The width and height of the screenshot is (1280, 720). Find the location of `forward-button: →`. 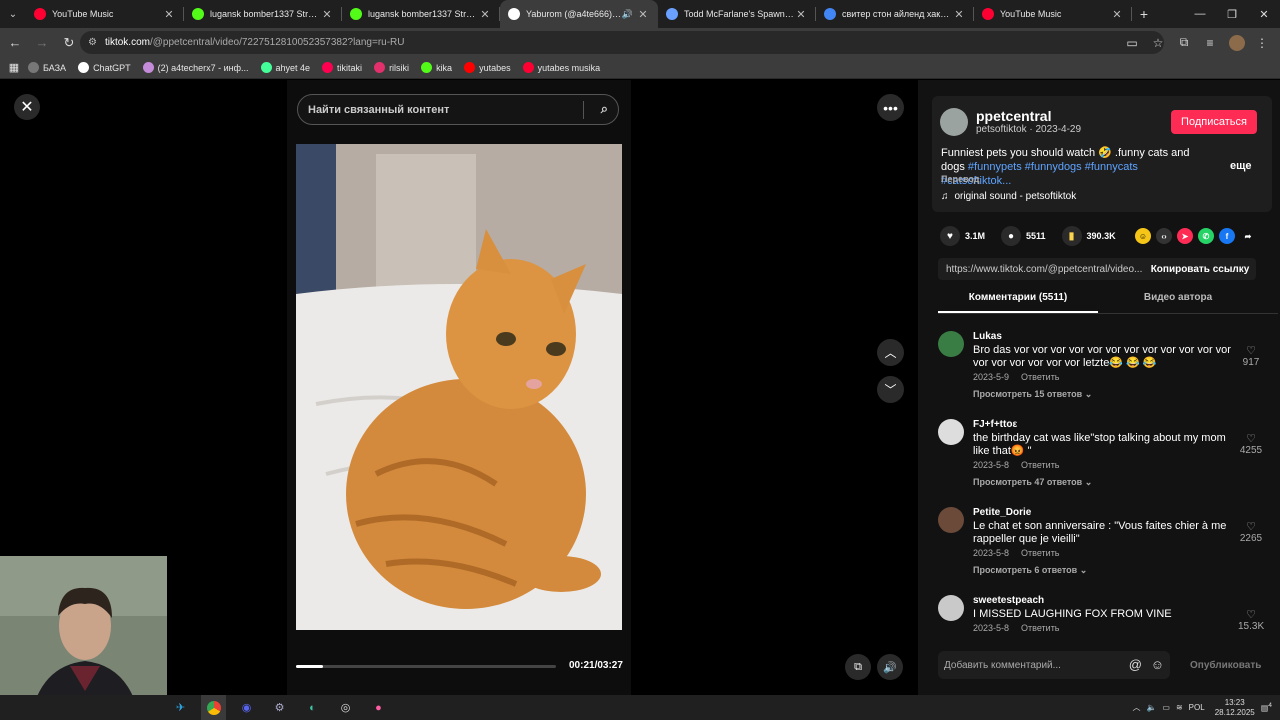

forward-button: → is located at coordinates (42, 43).